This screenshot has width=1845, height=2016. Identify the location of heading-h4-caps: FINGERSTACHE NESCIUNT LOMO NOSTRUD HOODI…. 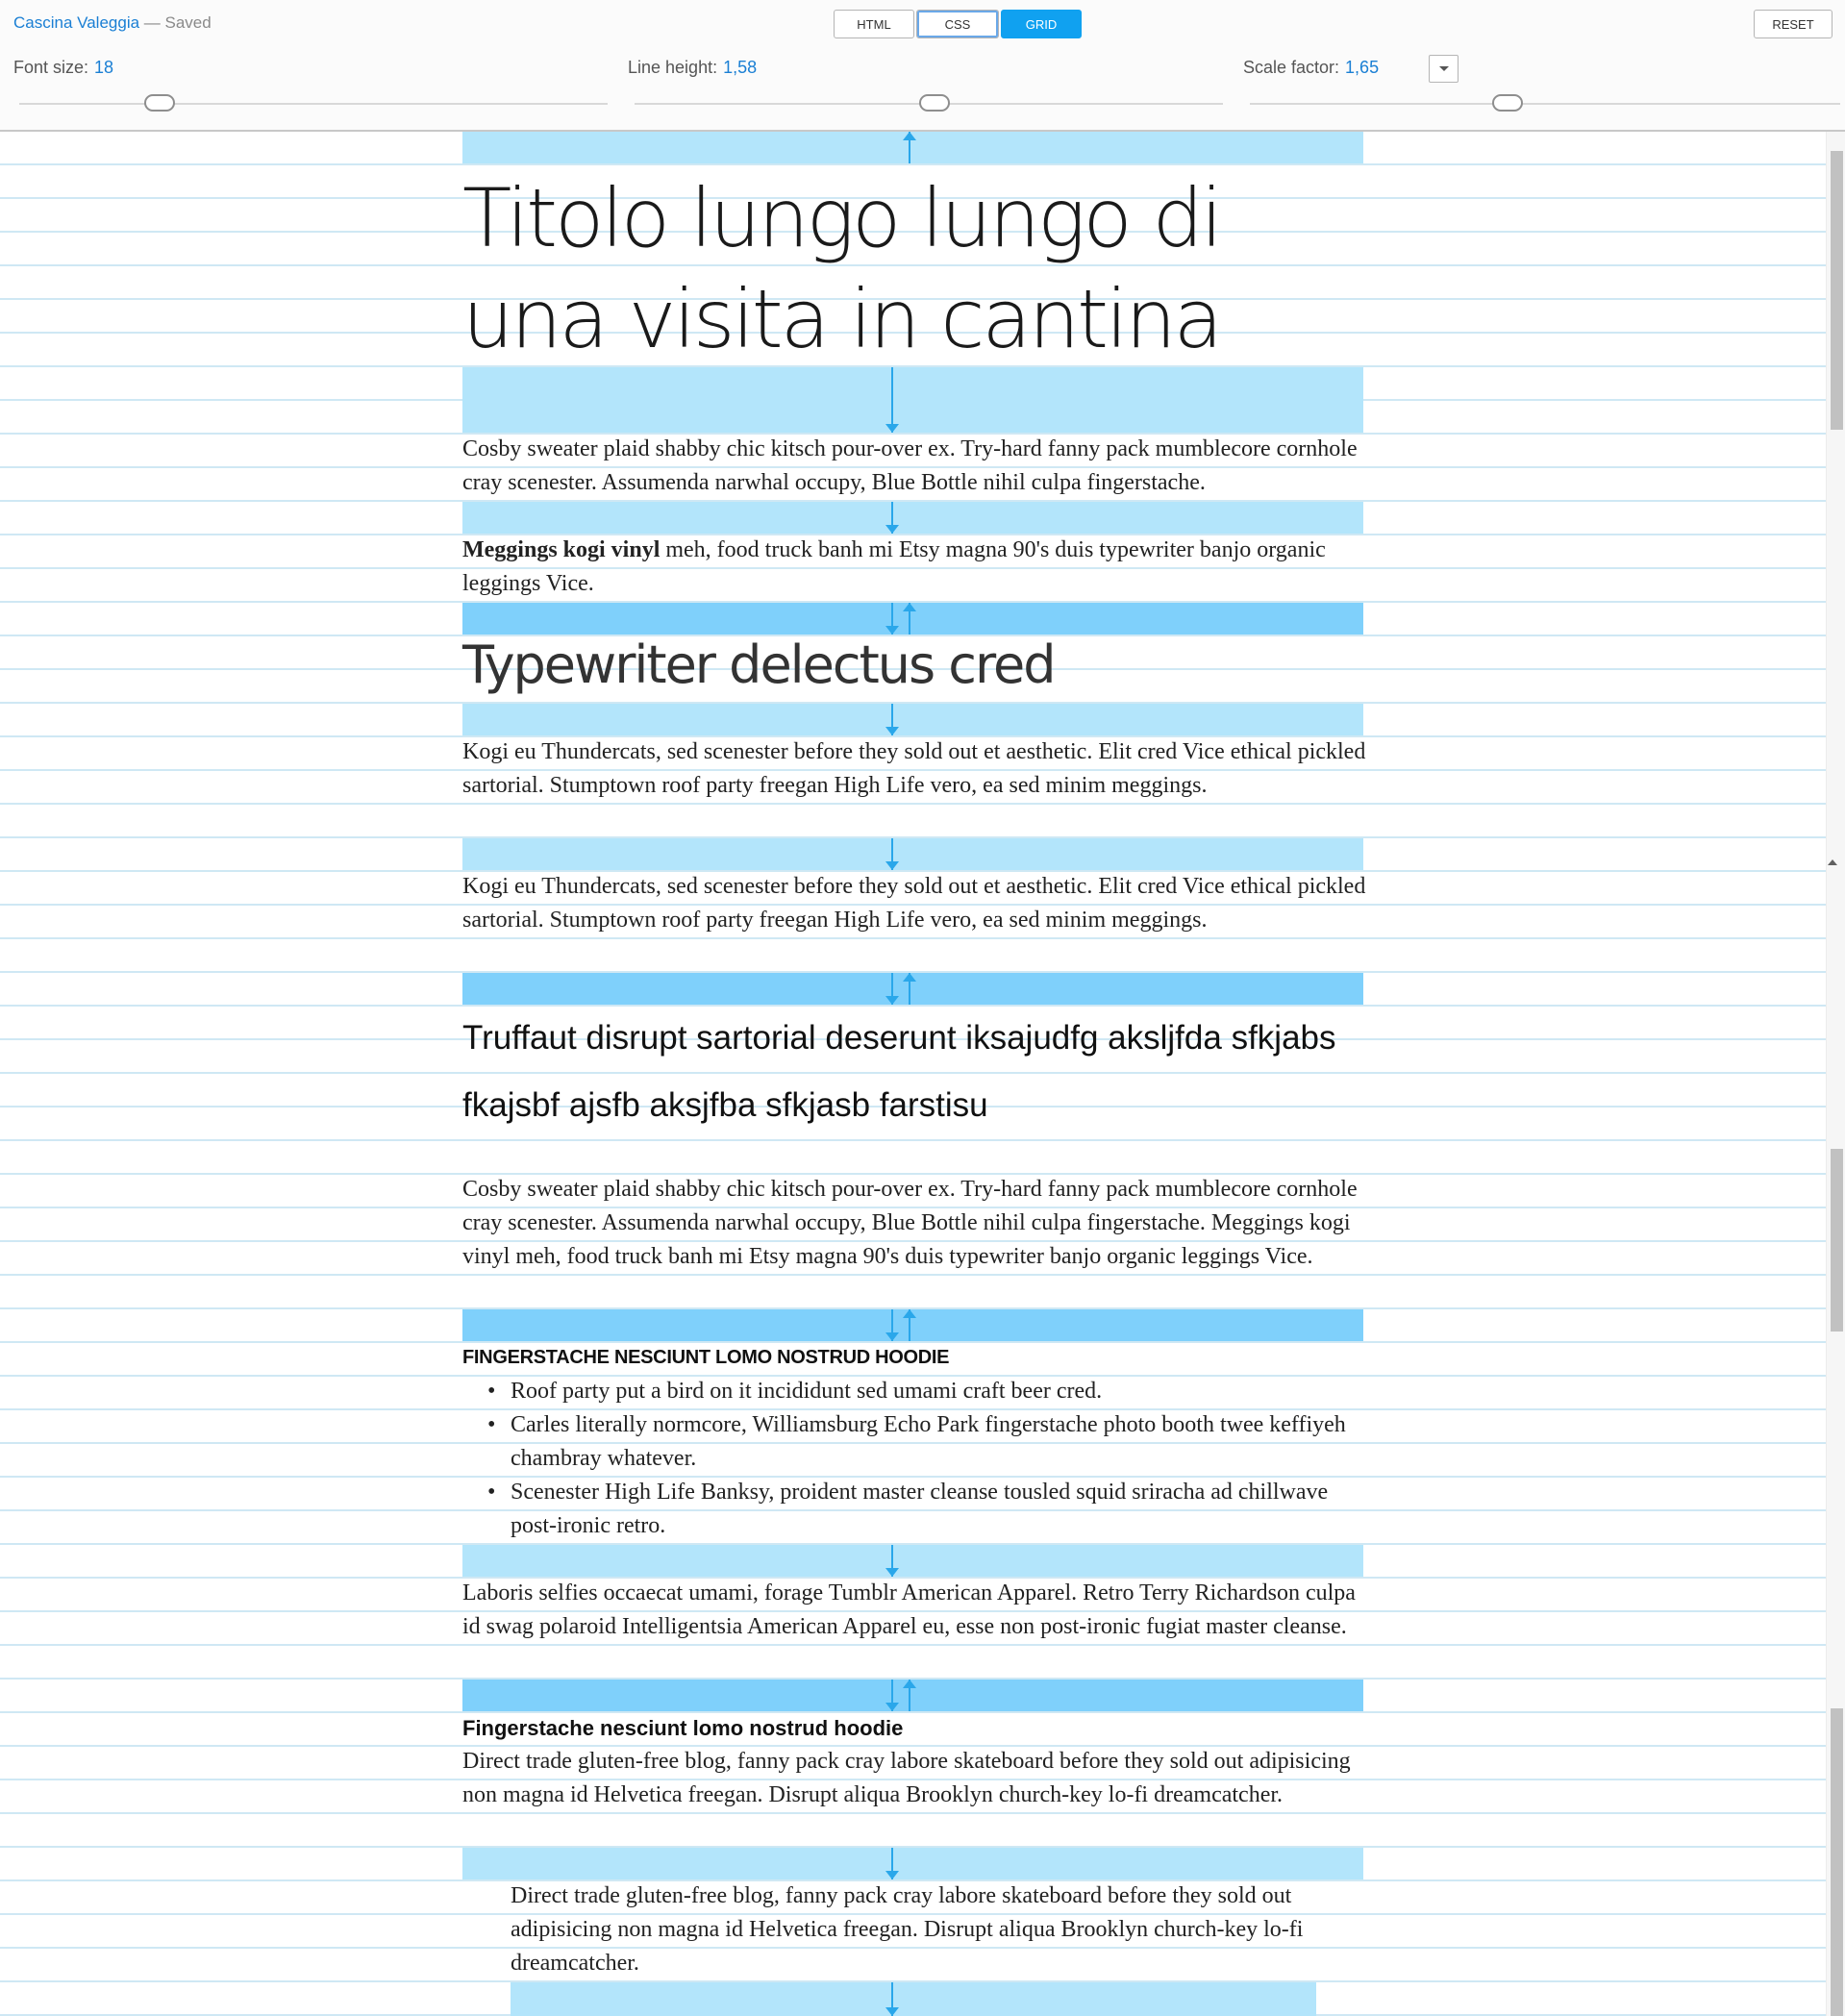
(706, 1357).